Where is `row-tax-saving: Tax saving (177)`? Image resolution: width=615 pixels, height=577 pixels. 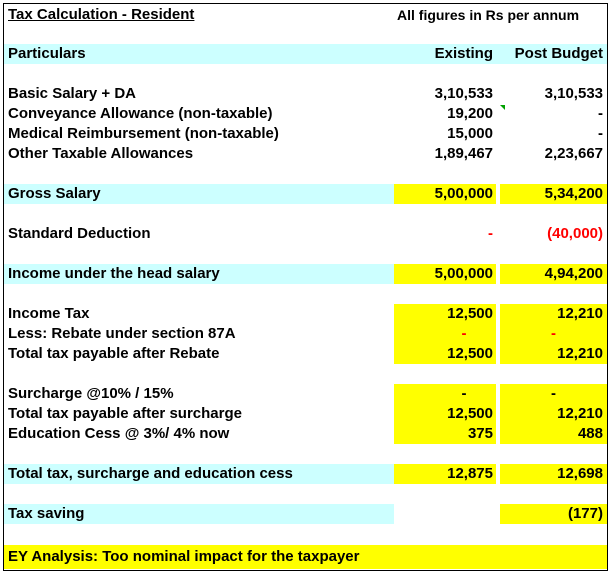 row-tax-saving: Tax saving (177) is located at coordinates (305, 514).